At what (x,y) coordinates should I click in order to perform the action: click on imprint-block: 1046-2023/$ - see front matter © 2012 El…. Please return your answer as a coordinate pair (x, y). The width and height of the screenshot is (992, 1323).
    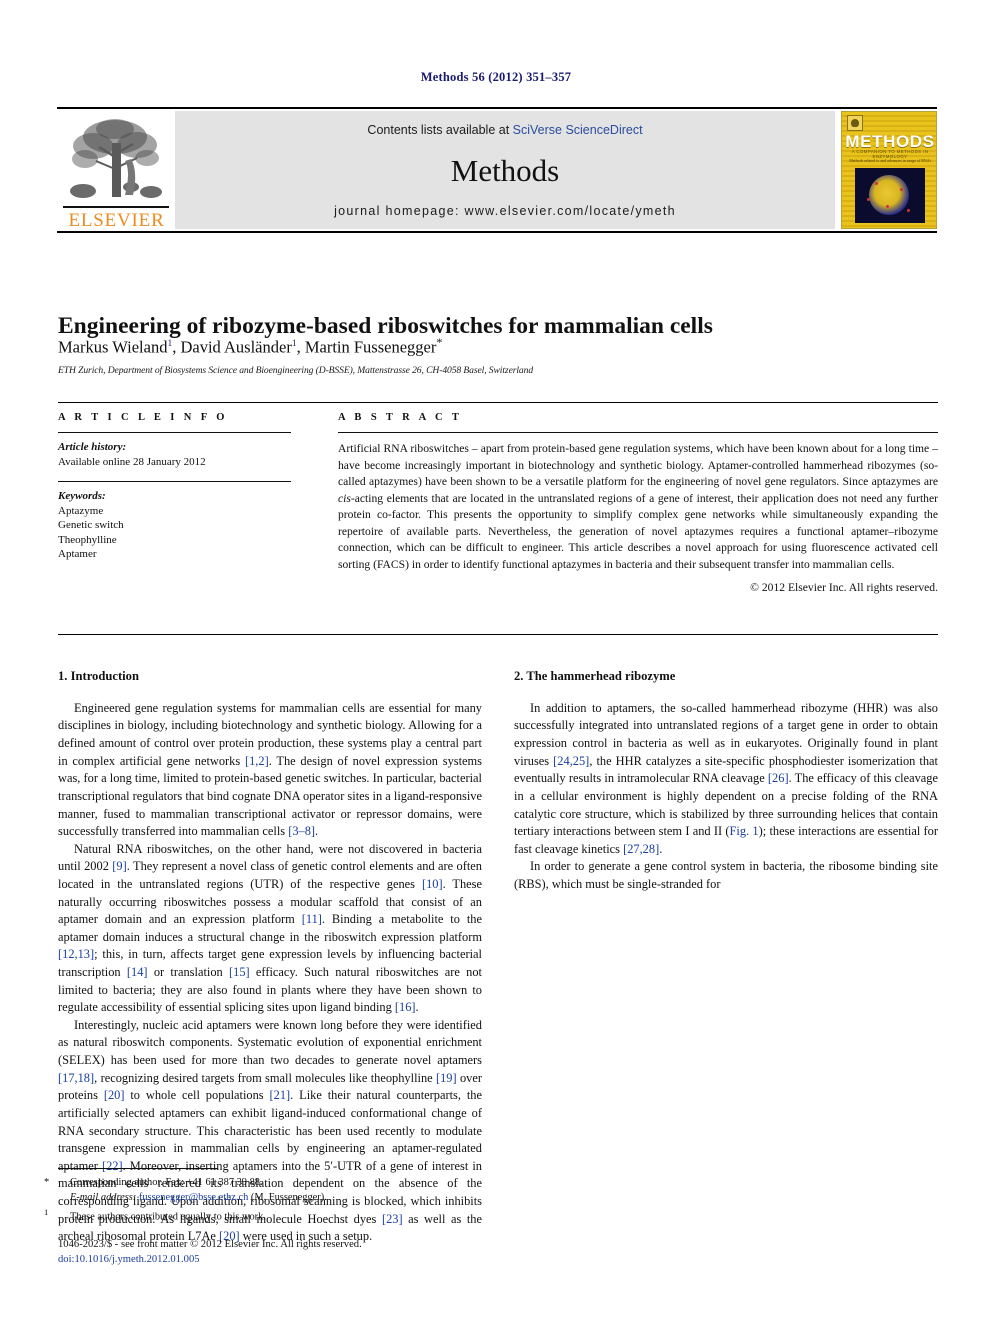
    Looking at the image, I should click on (308, 1253).